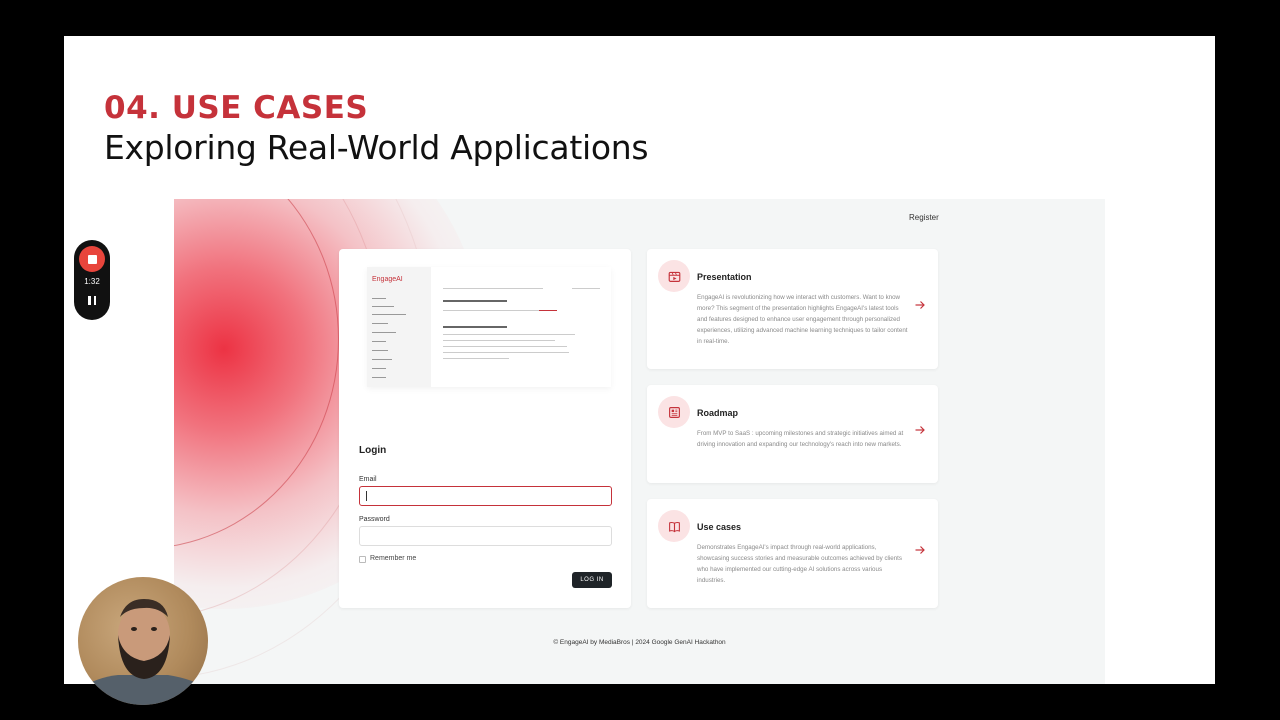  What do you see at coordinates (718, 413) in the screenshot?
I see `card-title: Roadmap` at bounding box center [718, 413].